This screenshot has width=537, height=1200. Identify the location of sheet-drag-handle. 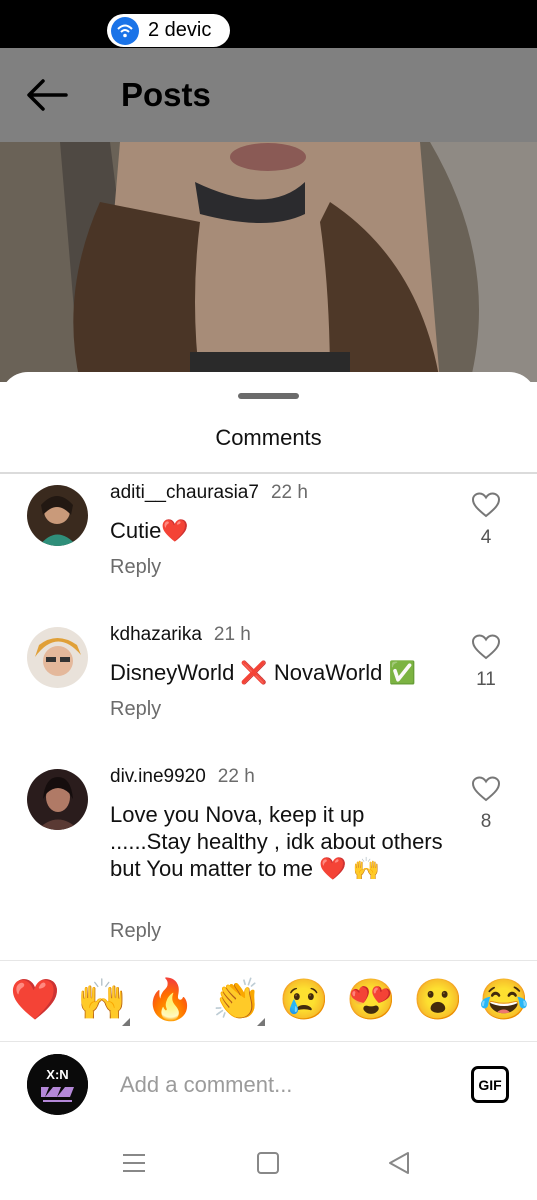
(268, 396).